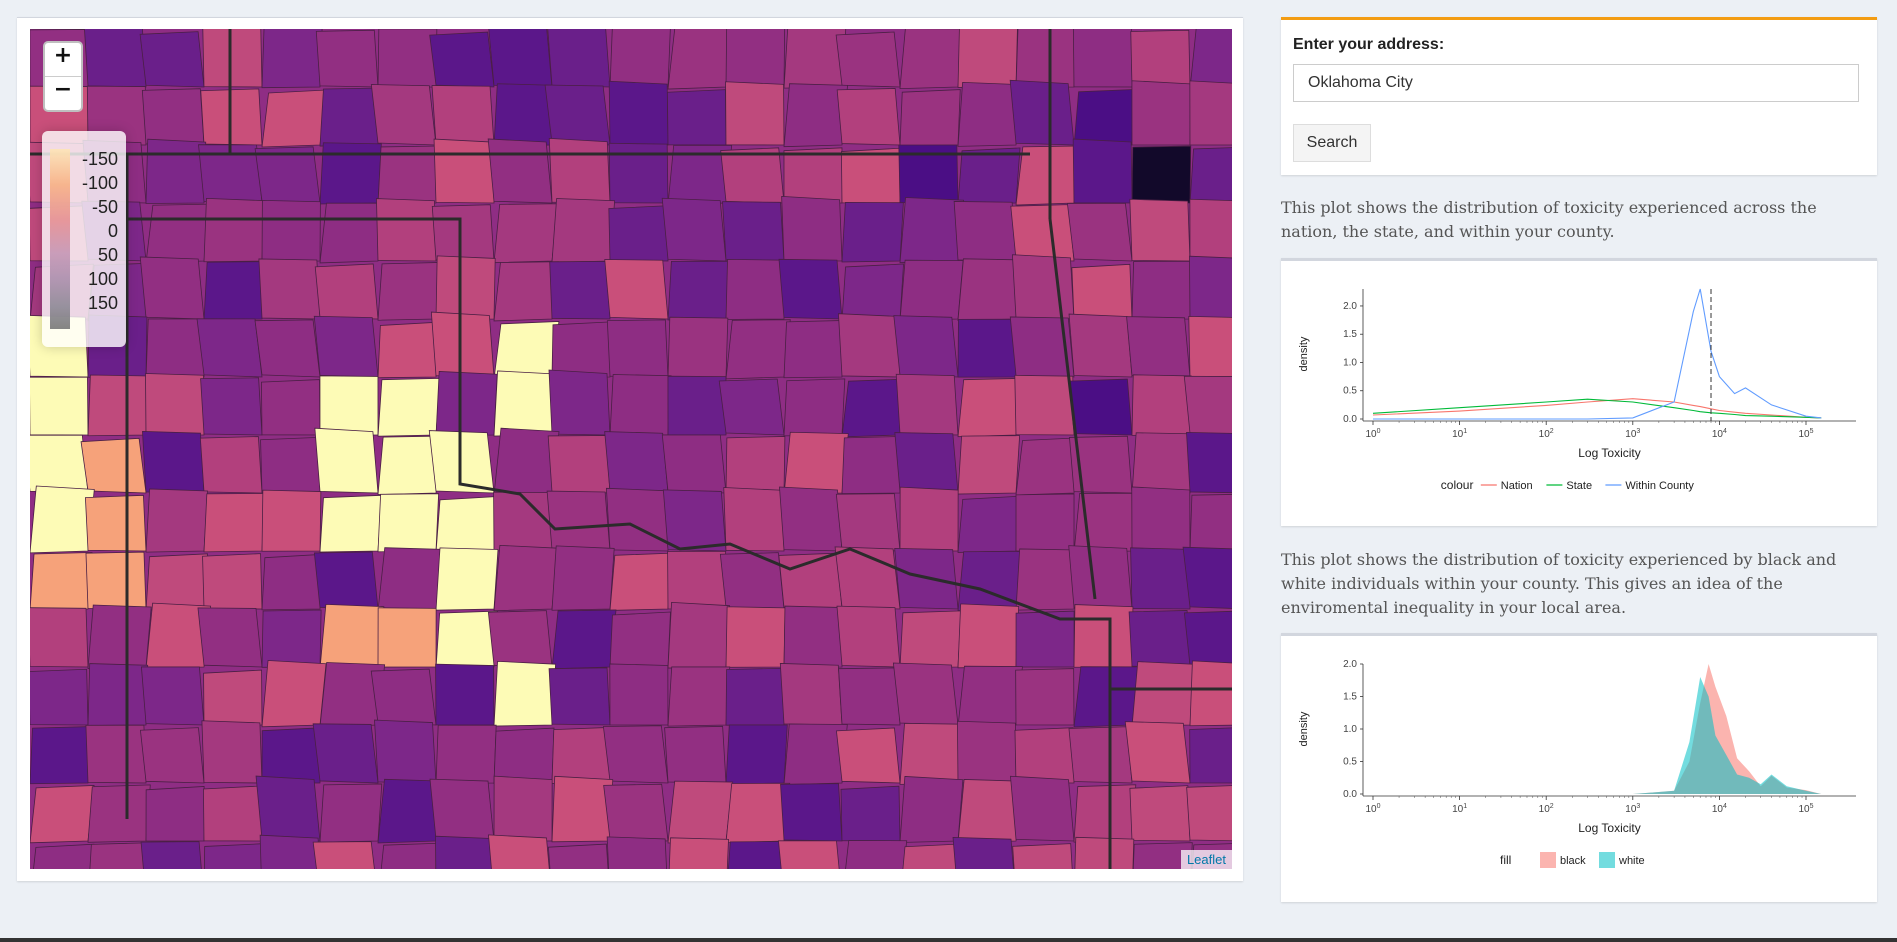 The width and height of the screenshot is (1897, 942). Describe the element at coordinates (63, 93) in the screenshot. I see `zoom-out-button: −` at that location.